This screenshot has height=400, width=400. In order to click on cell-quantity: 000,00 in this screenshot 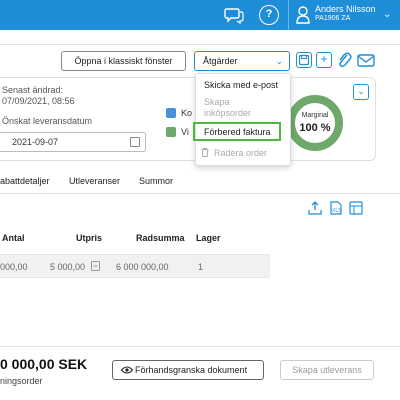, I will do `click(14, 267)`.